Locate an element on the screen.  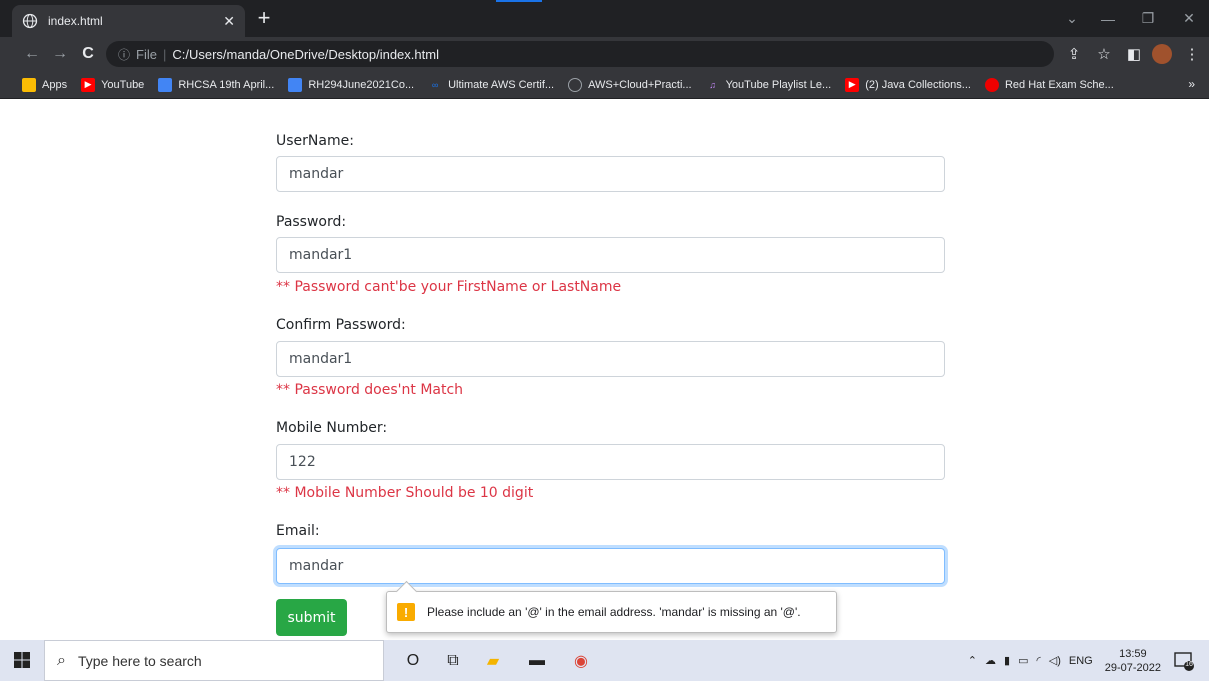
minimize-icon: — is located at coordinates (1108, 18).